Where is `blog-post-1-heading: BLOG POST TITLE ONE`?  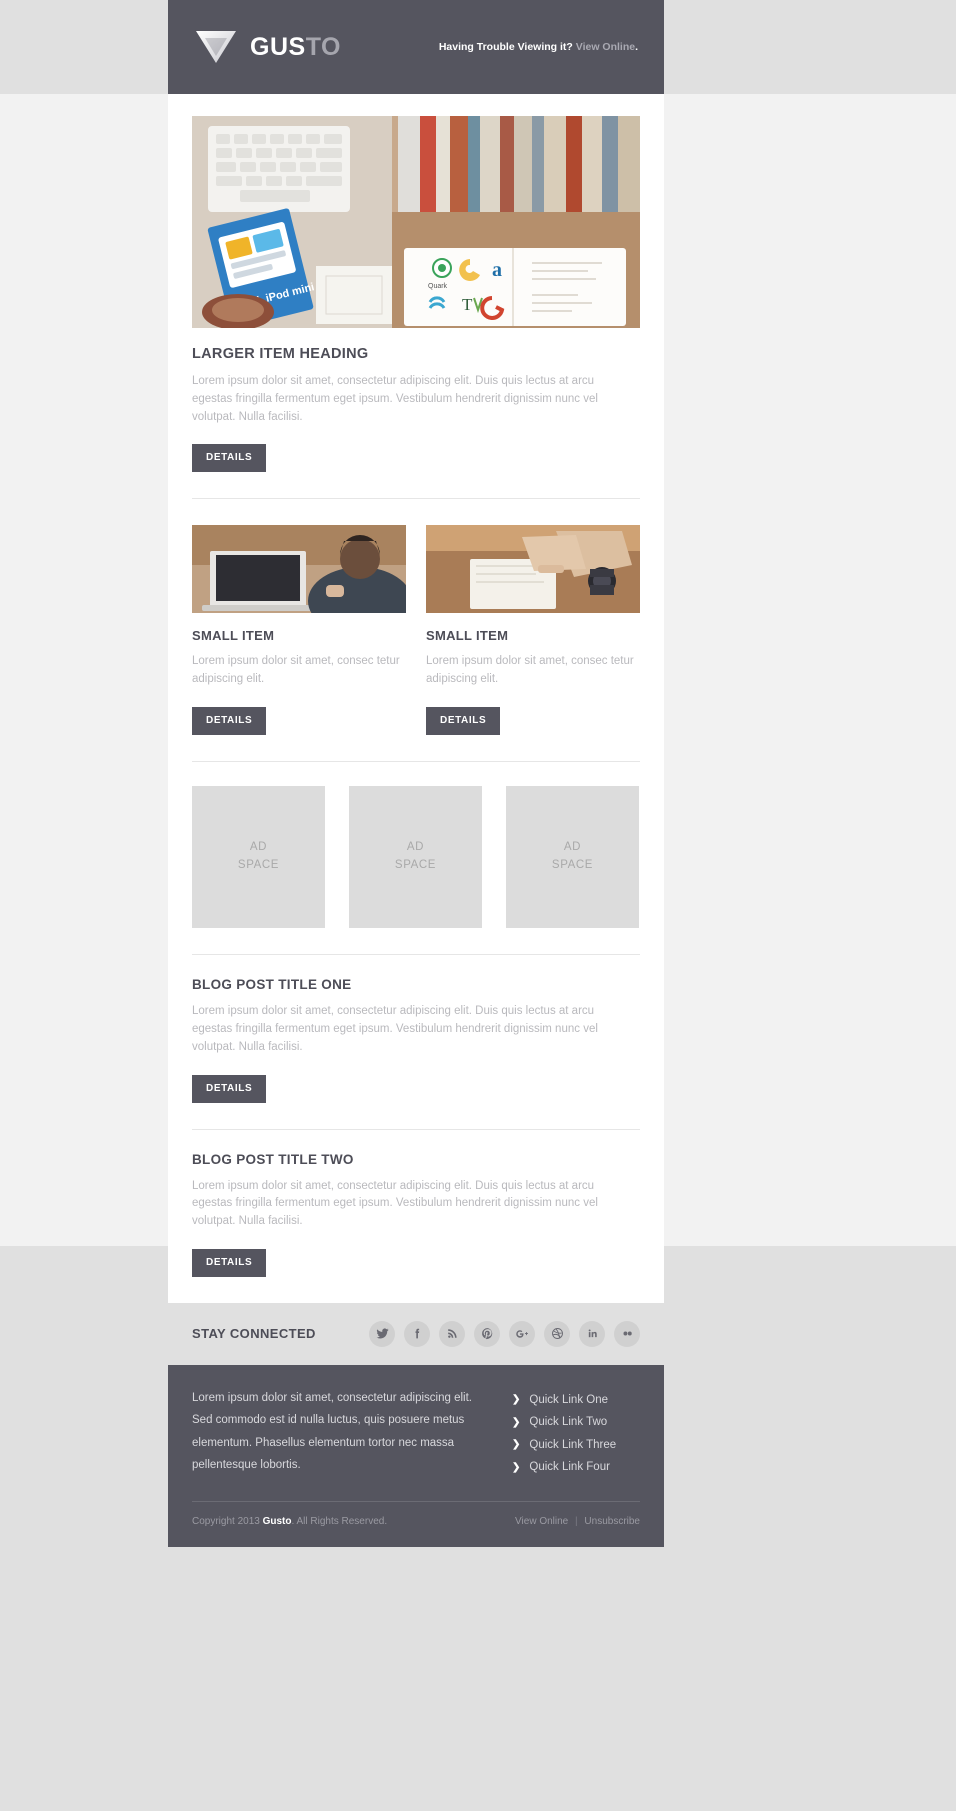
blog-post-1-heading: BLOG POST TITLE ONE is located at coordinates (272, 985).